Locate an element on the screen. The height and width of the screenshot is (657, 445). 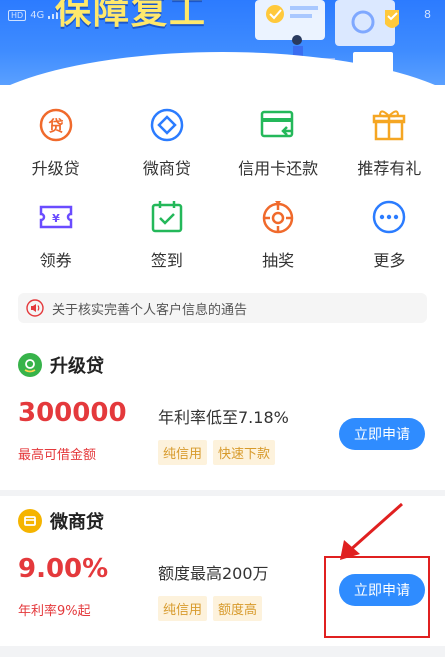
grid-item-label: 签到 is located at coordinates (166, 260).